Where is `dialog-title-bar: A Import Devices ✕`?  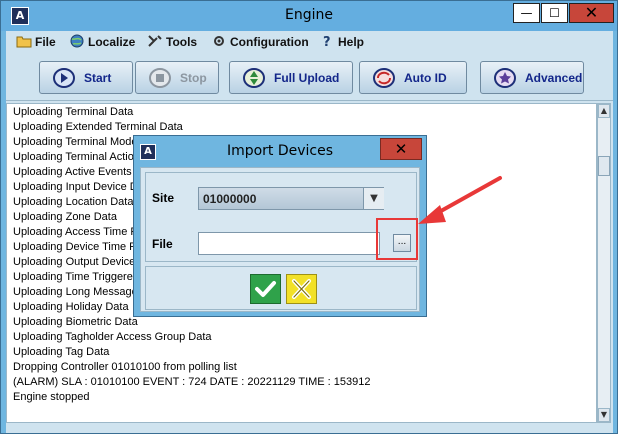
dialog-title-bar: A Import Devices ✕ is located at coordinates (280, 151).